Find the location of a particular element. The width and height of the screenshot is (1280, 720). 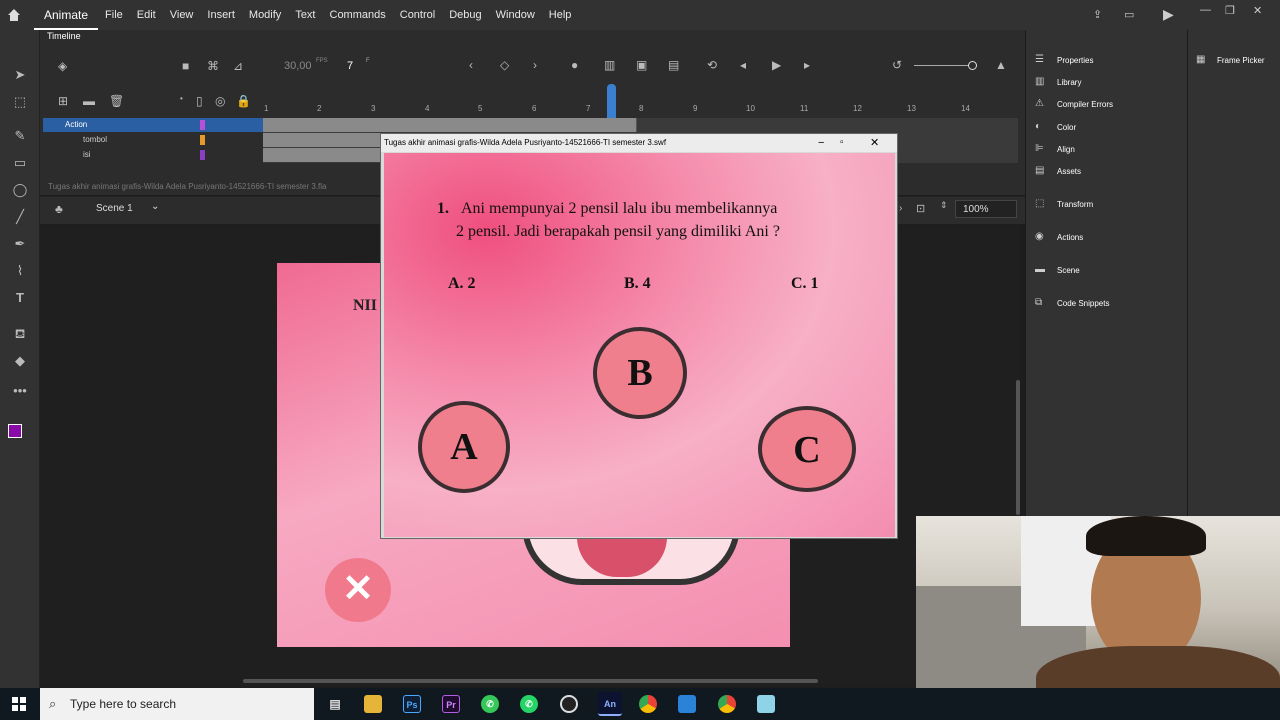

panel-transform: ⬚ Transform is located at coordinates (1064, 204).